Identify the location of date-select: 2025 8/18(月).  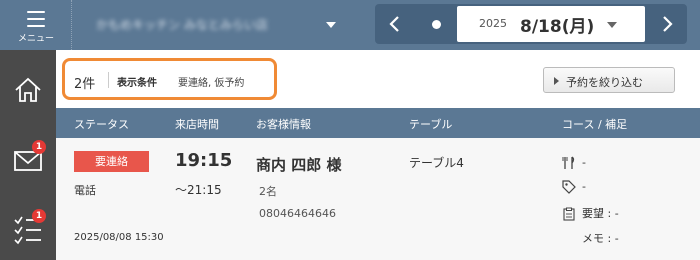
(551, 24).